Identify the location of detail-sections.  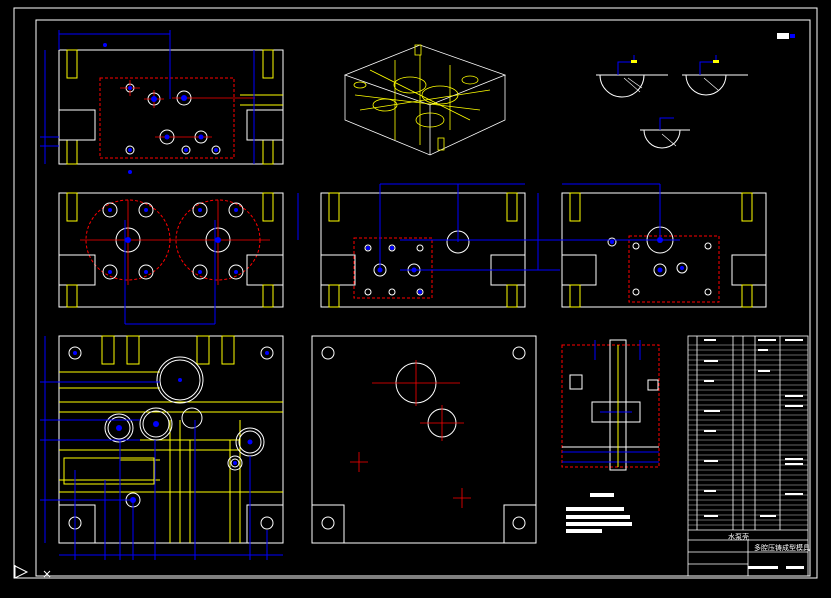
(672, 102).